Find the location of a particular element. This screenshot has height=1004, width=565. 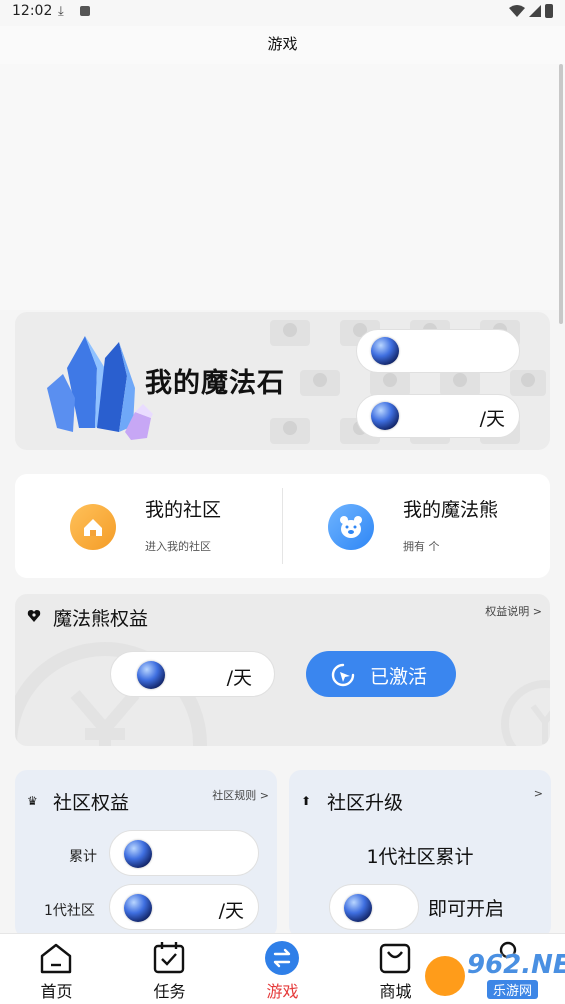

community-upgrade-title: 社区升级 is located at coordinates (365, 803).